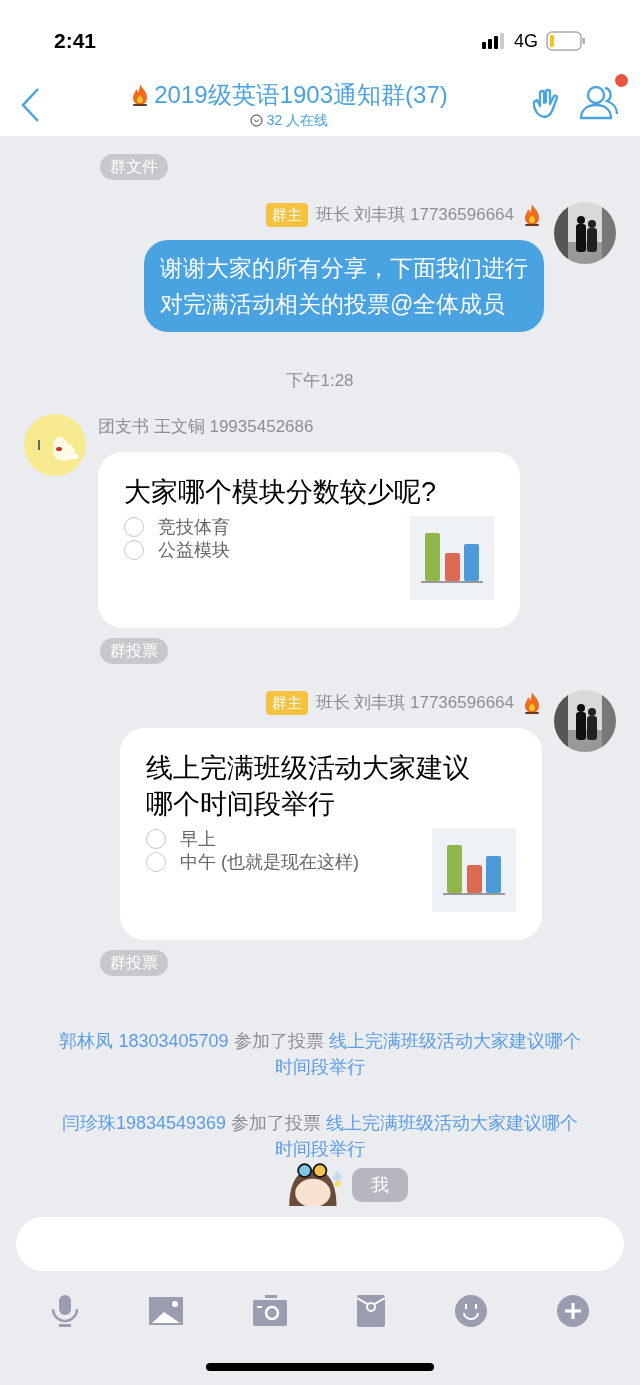 The image size is (640, 1385). What do you see at coordinates (331, 833) in the screenshot?
I see `poll-card: 线上完满班级活动大家建议 哪个时间段举行 早上 中午 (也就是现在这样)` at bounding box center [331, 833].